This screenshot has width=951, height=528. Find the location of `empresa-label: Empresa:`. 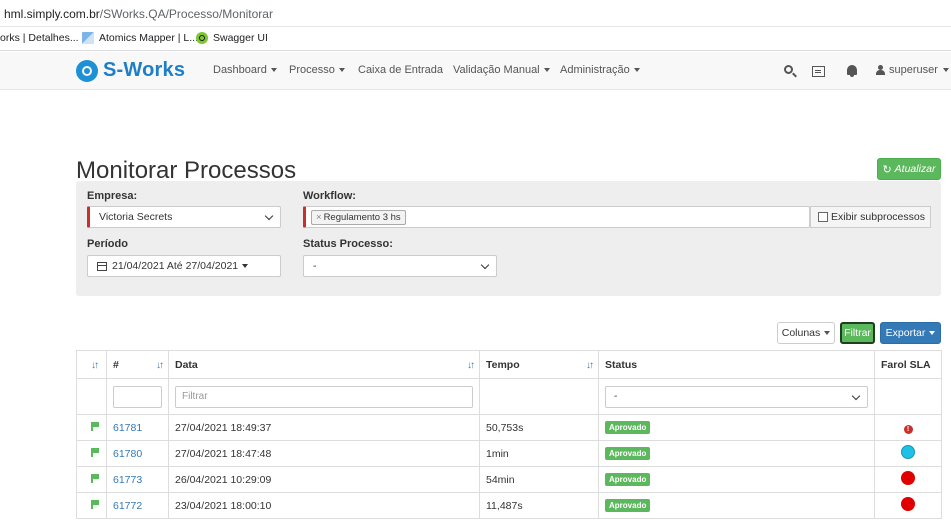

empresa-label: Empresa: is located at coordinates (112, 196).